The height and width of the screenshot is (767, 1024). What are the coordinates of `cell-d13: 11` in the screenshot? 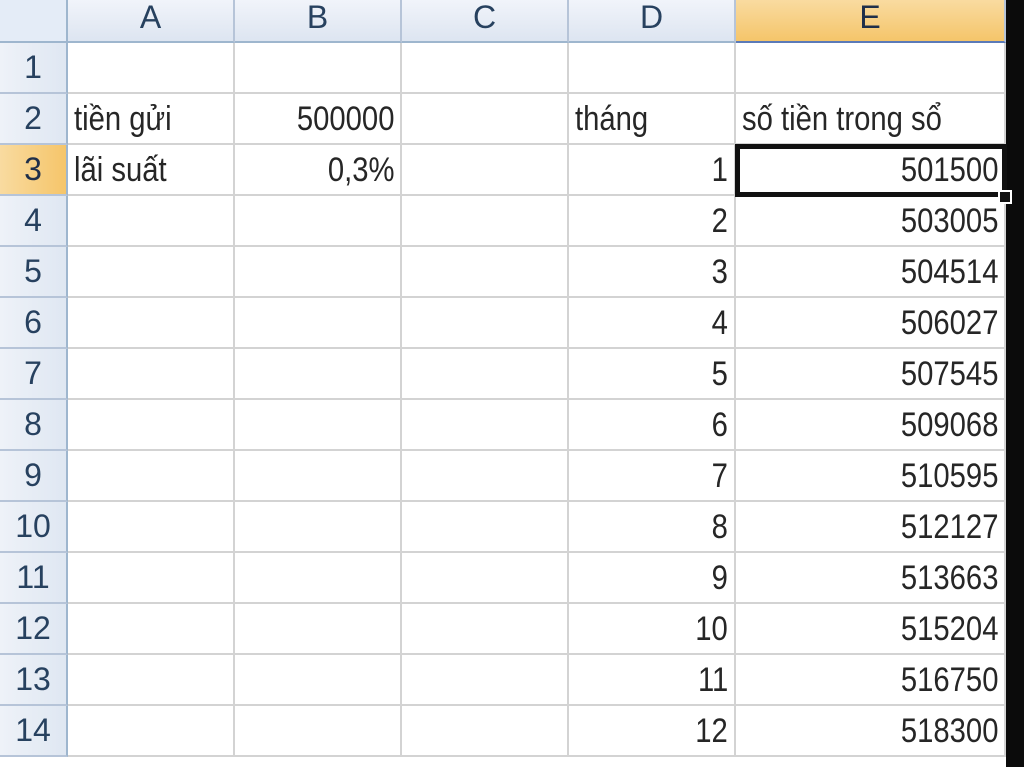 It's located at (652, 680).